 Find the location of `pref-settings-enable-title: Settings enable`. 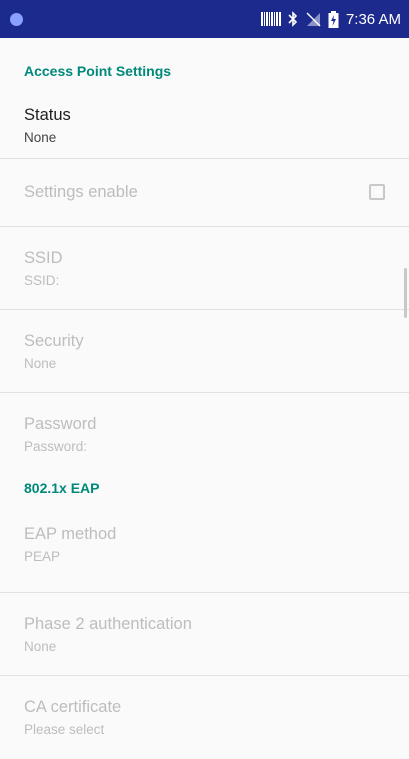

pref-settings-enable-title: Settings enable is located at coordinates (81, 192).